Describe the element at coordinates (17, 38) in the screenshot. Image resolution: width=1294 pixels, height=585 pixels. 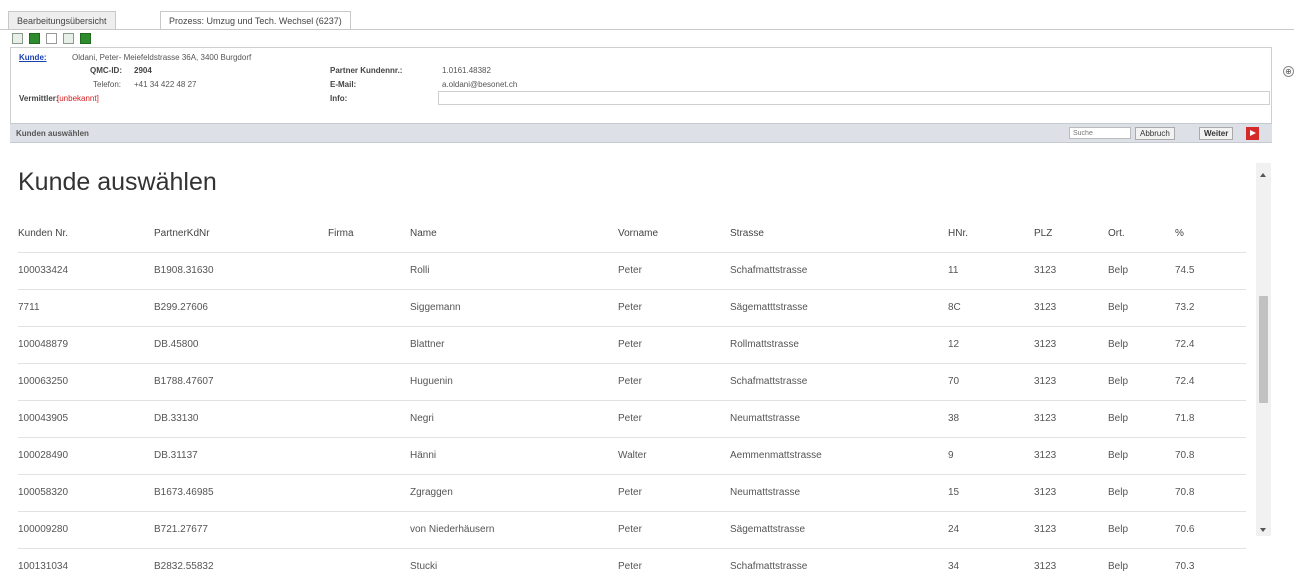
I see `calendar-icon` at that location.